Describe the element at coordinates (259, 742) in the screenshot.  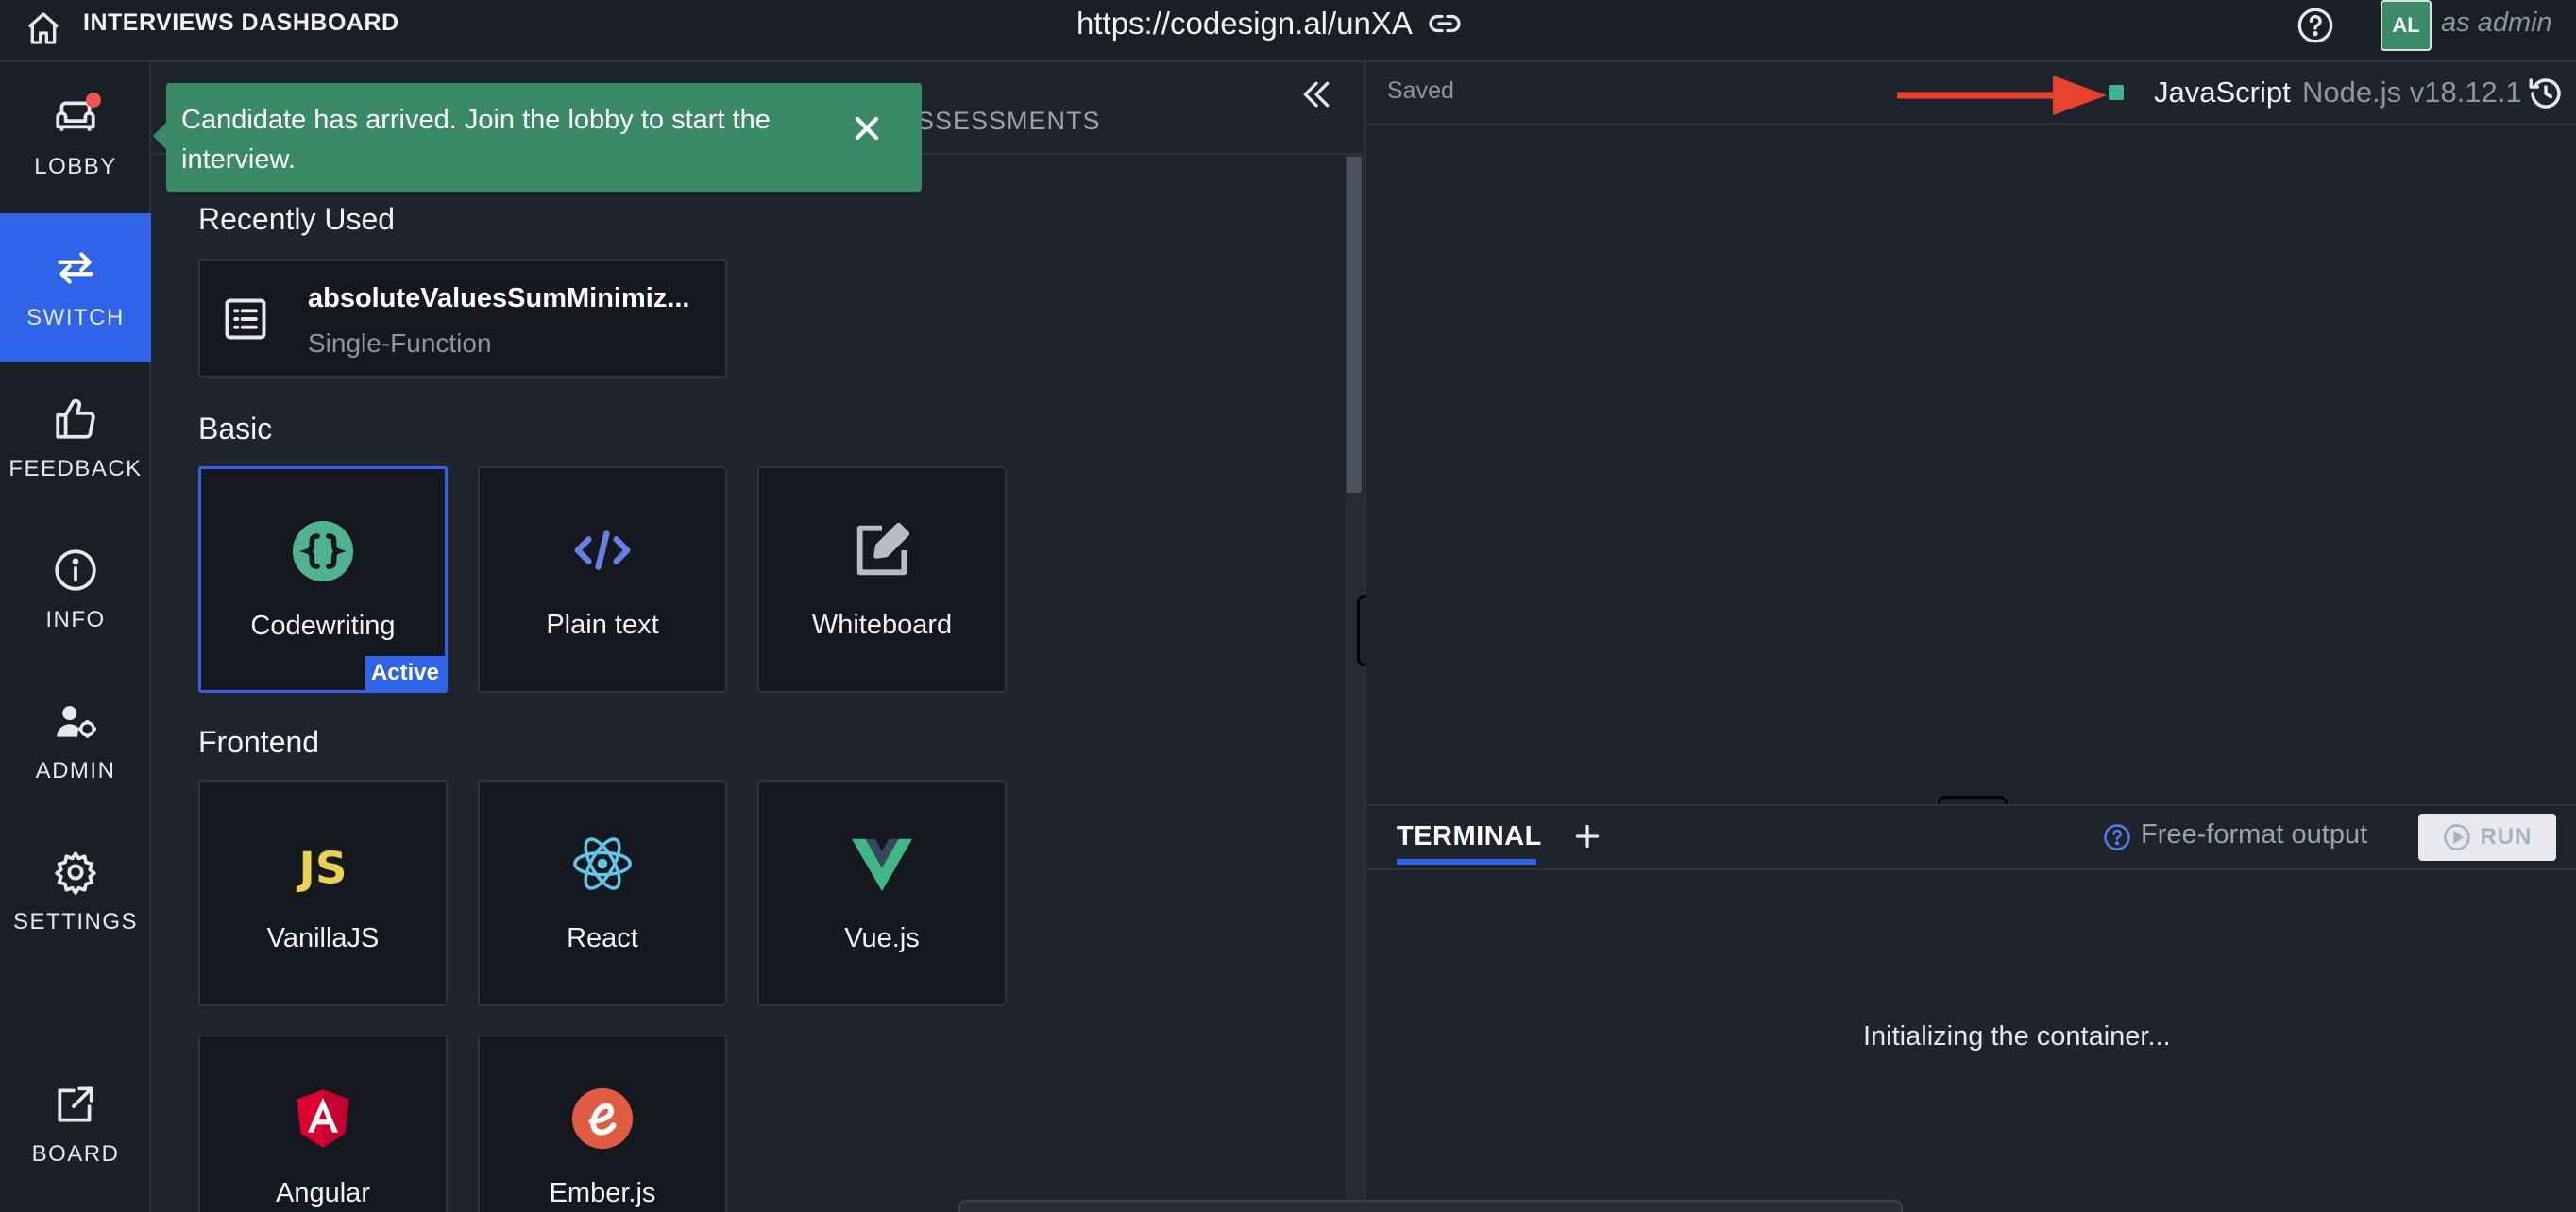
I see `frontend-heading: Frontend` at that location.